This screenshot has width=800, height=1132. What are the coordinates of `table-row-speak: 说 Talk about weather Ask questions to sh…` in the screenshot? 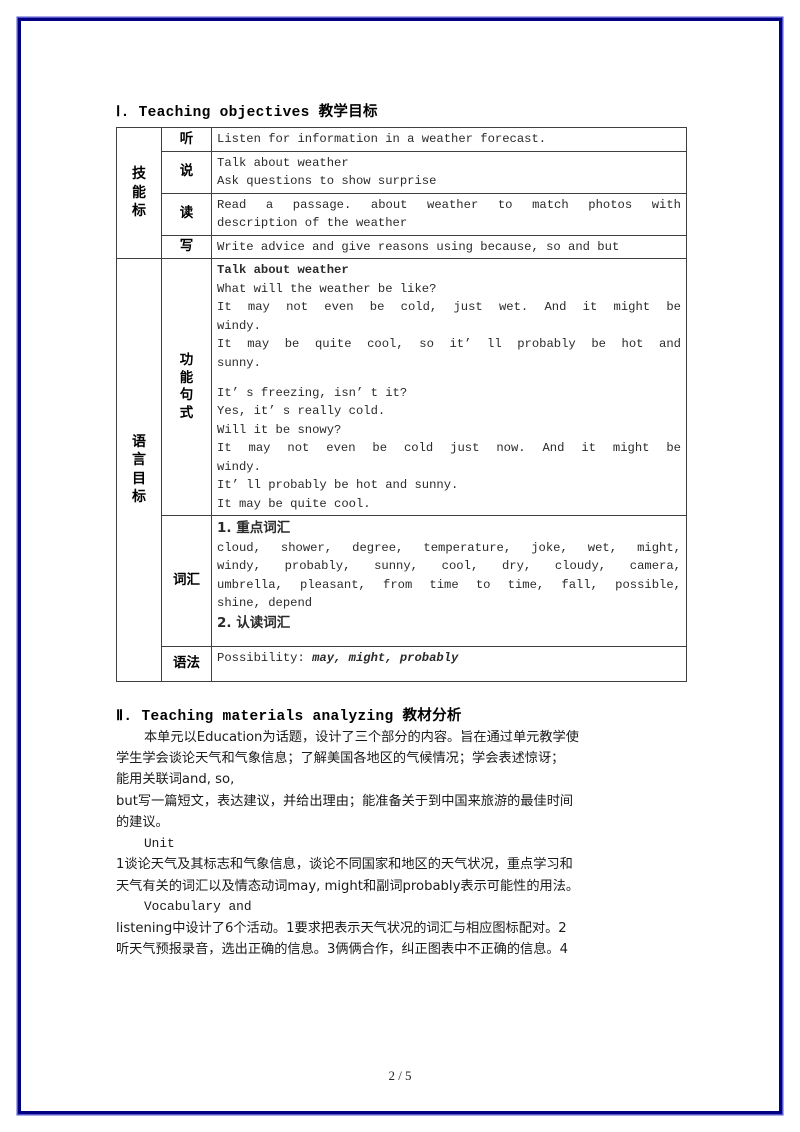 It's located at (402, 172).